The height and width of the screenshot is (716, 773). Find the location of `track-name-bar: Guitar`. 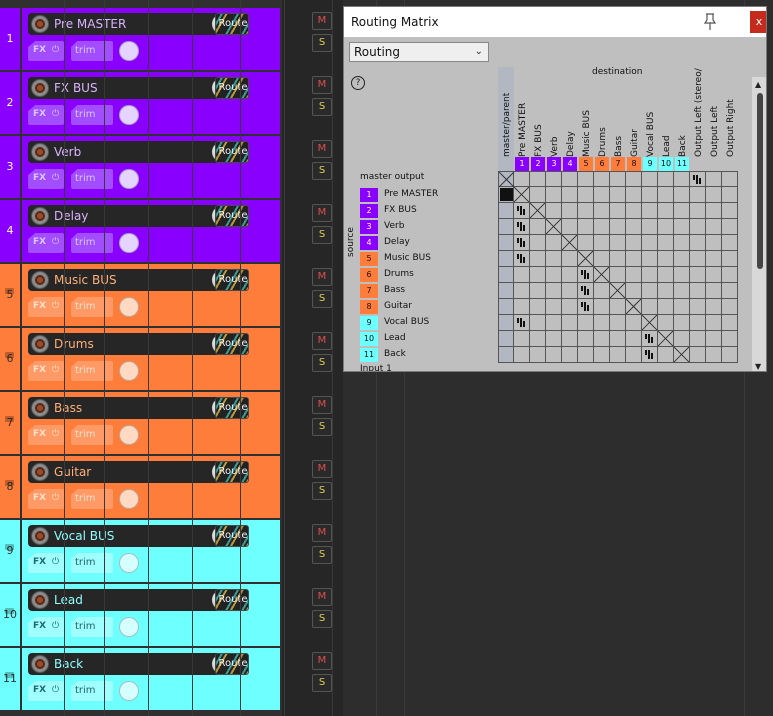

track-name-bar: Guitar is located at coordinates (131, 472).